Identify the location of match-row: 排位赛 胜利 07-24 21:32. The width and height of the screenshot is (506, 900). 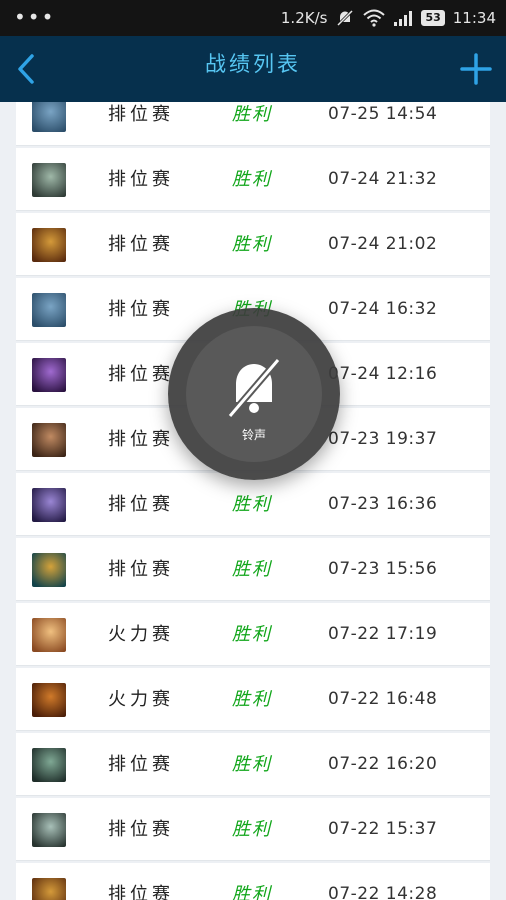
(253, 179).